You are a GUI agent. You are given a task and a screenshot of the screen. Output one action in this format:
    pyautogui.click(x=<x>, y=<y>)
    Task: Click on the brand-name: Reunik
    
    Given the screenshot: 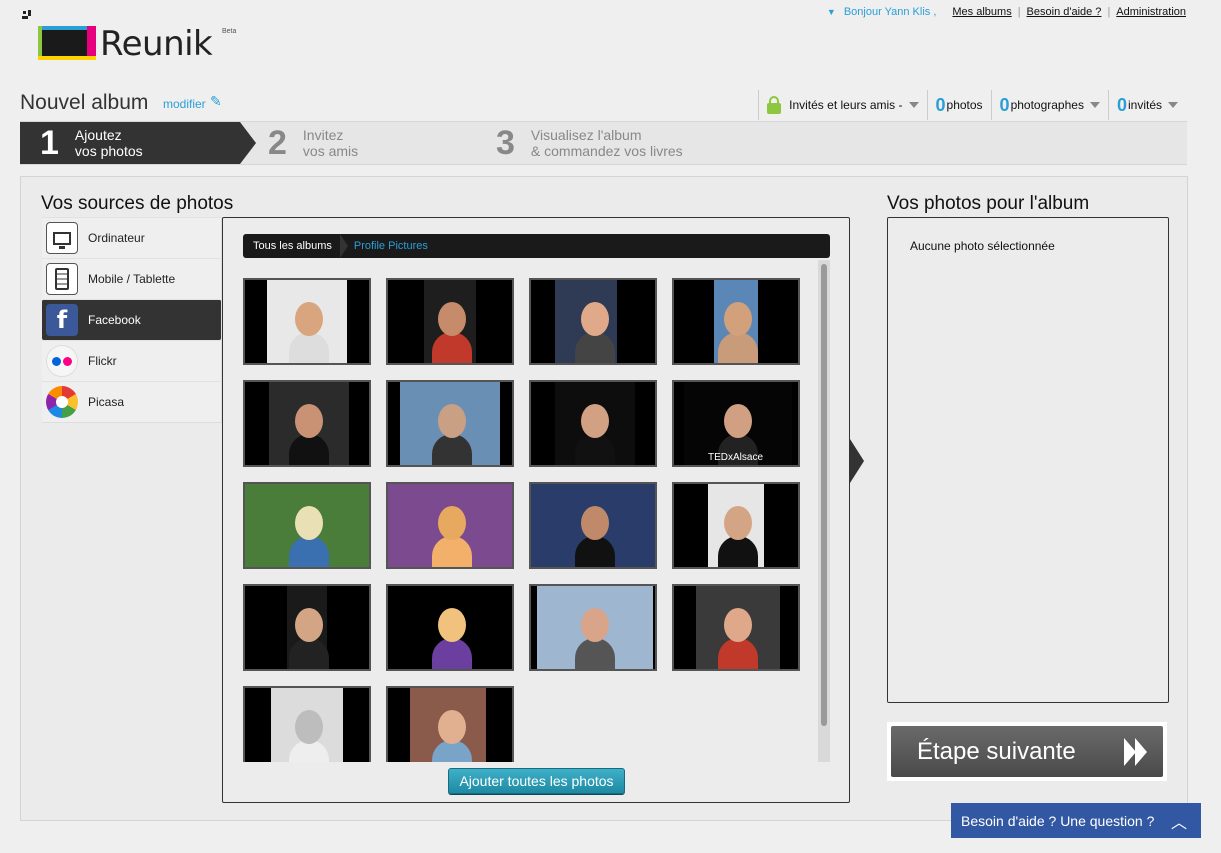 What is the action you would take?
    pyautogui.click(x=156, y=44)
    